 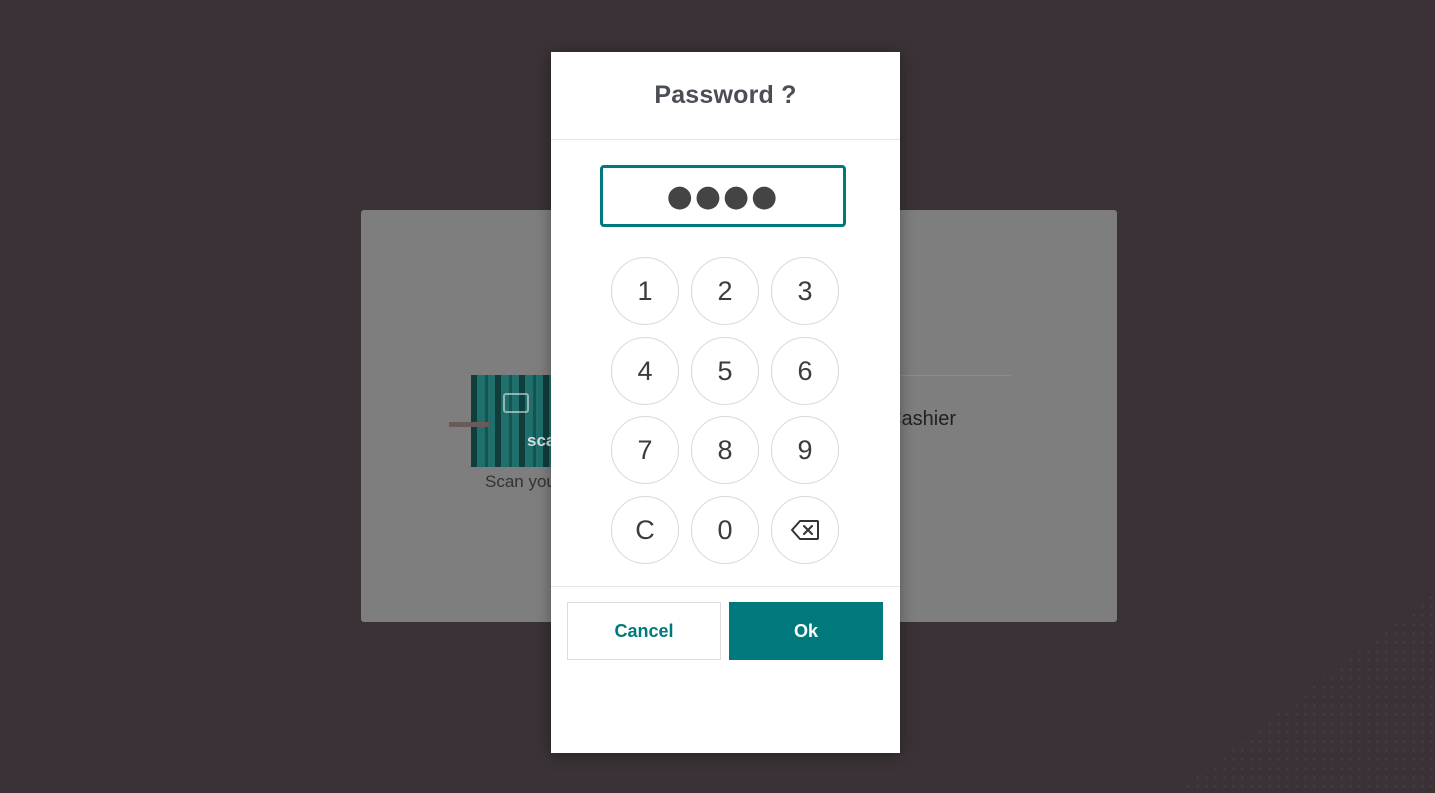 I want to click on password-field: ●●●●, so click(x=723, y=196).